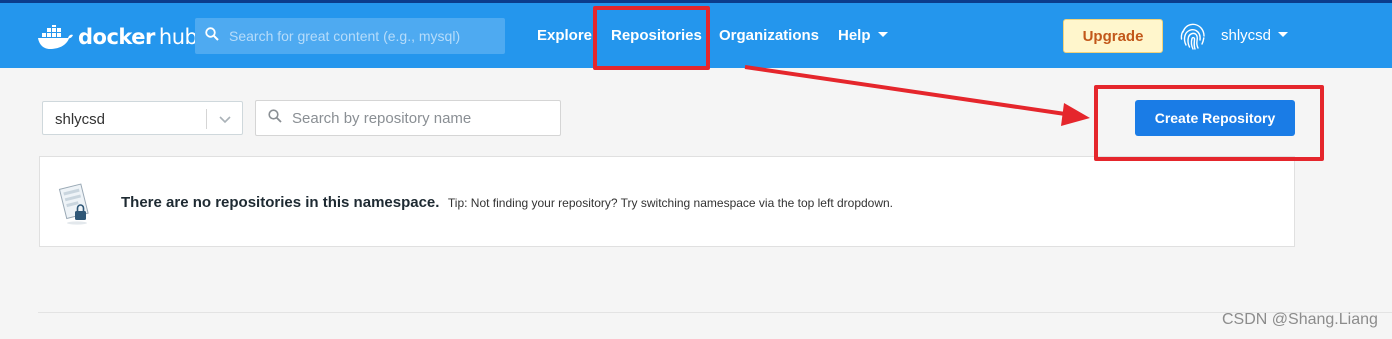 The image size is (1392, 339). What do you see at coordinates (854, 35) in the screenshot?
I see `nav-help-label: Help` at bounding box center [854, 35].